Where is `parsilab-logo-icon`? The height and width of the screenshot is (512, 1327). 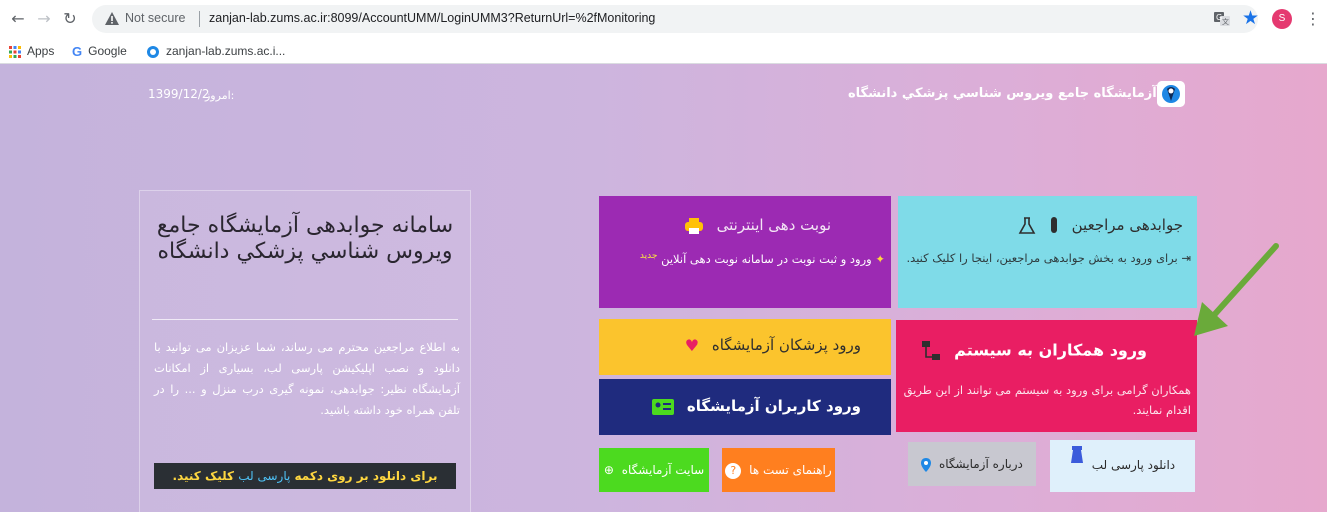 parsilab-logo-icon is located at coordinates (1076, 454).